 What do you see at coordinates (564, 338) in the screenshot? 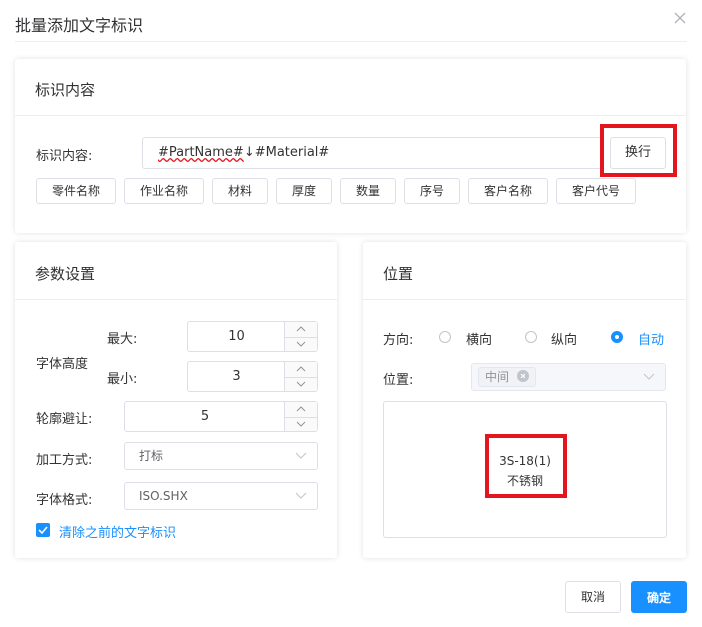
I see `direction-vertical-label: 纵向` at bounding box center [564, 338].